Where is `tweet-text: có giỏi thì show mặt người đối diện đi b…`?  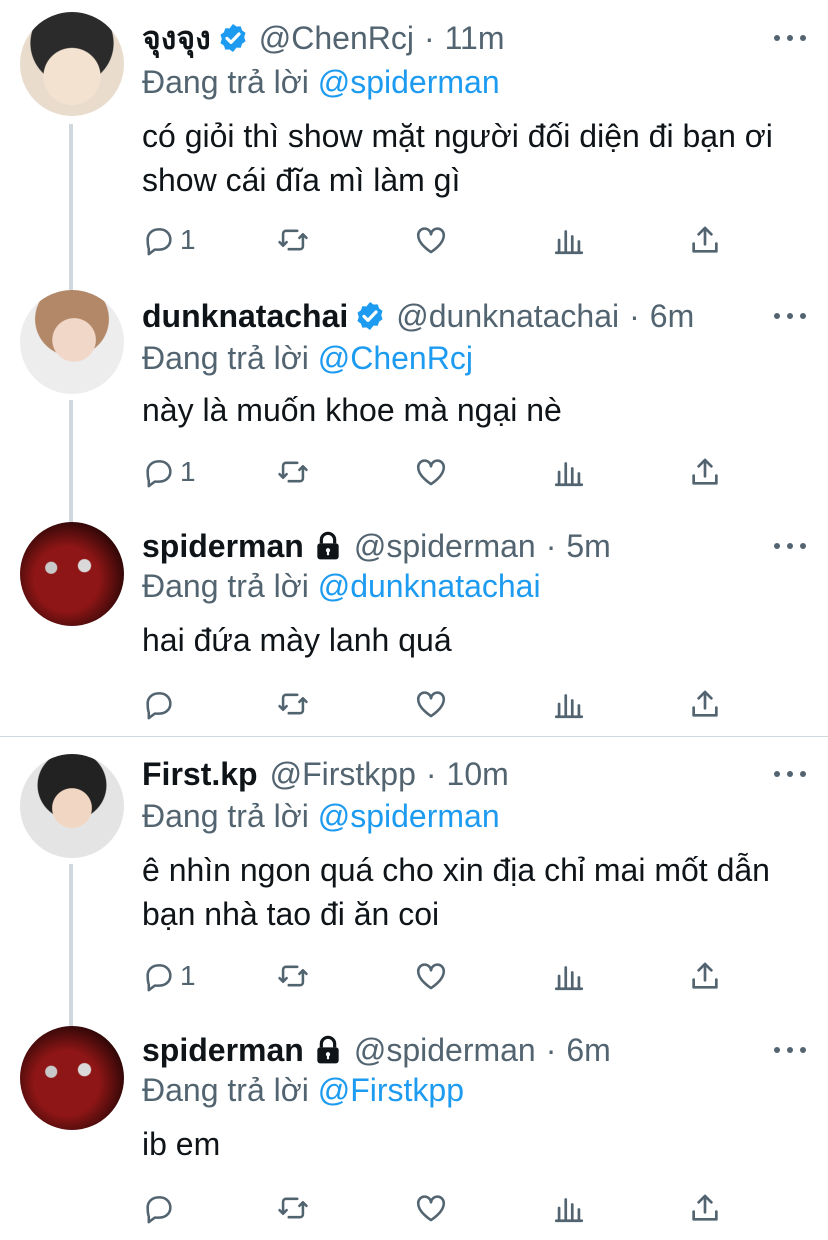
tweet-text: có giỏi thì show mặt người đối diện đi b… is located at coordinates (457, 158).